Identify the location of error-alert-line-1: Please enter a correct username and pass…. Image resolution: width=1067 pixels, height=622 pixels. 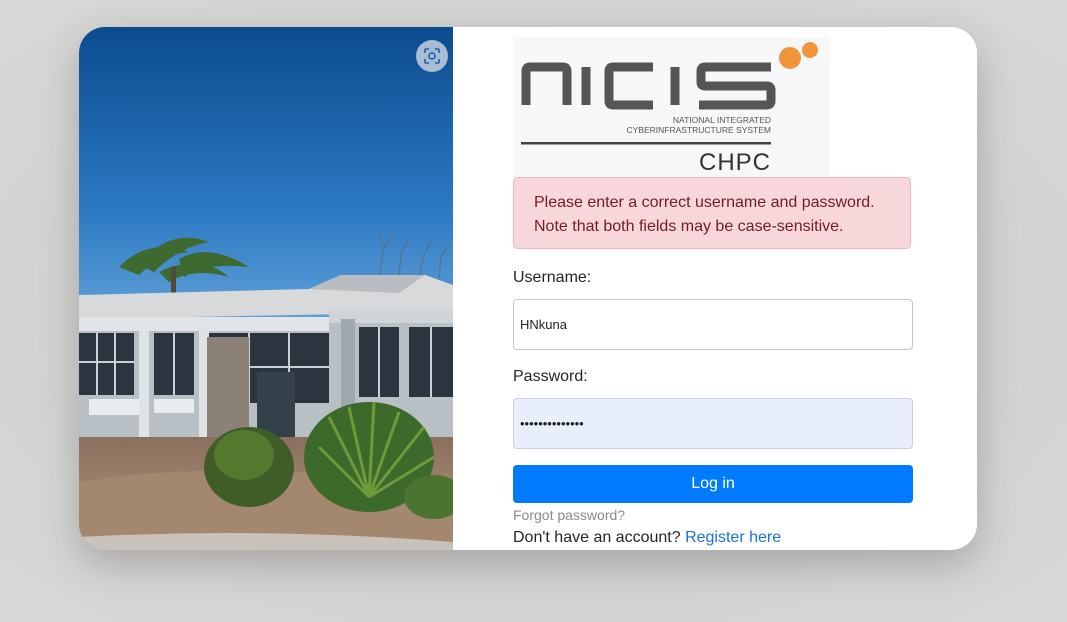
(704, 202).